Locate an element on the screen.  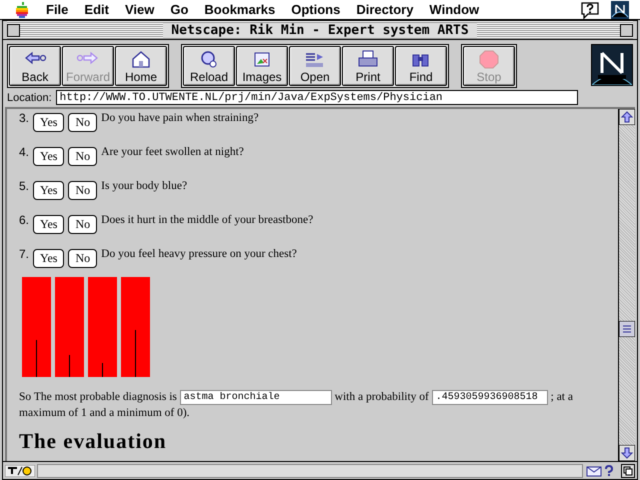
toolbar-button: Images is located at coordinates (262, 66).